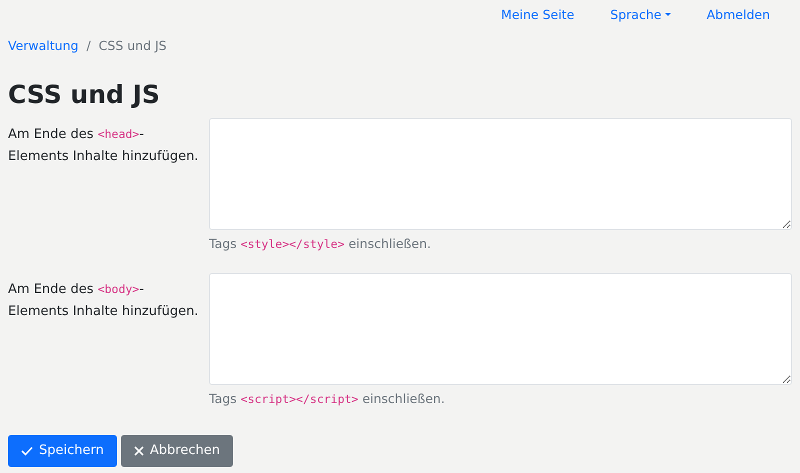 The image size is (800, 473). Describe the element at coordinates (537, 17) in the screenshot. I see `nav-link: Meine Seite` at that location.